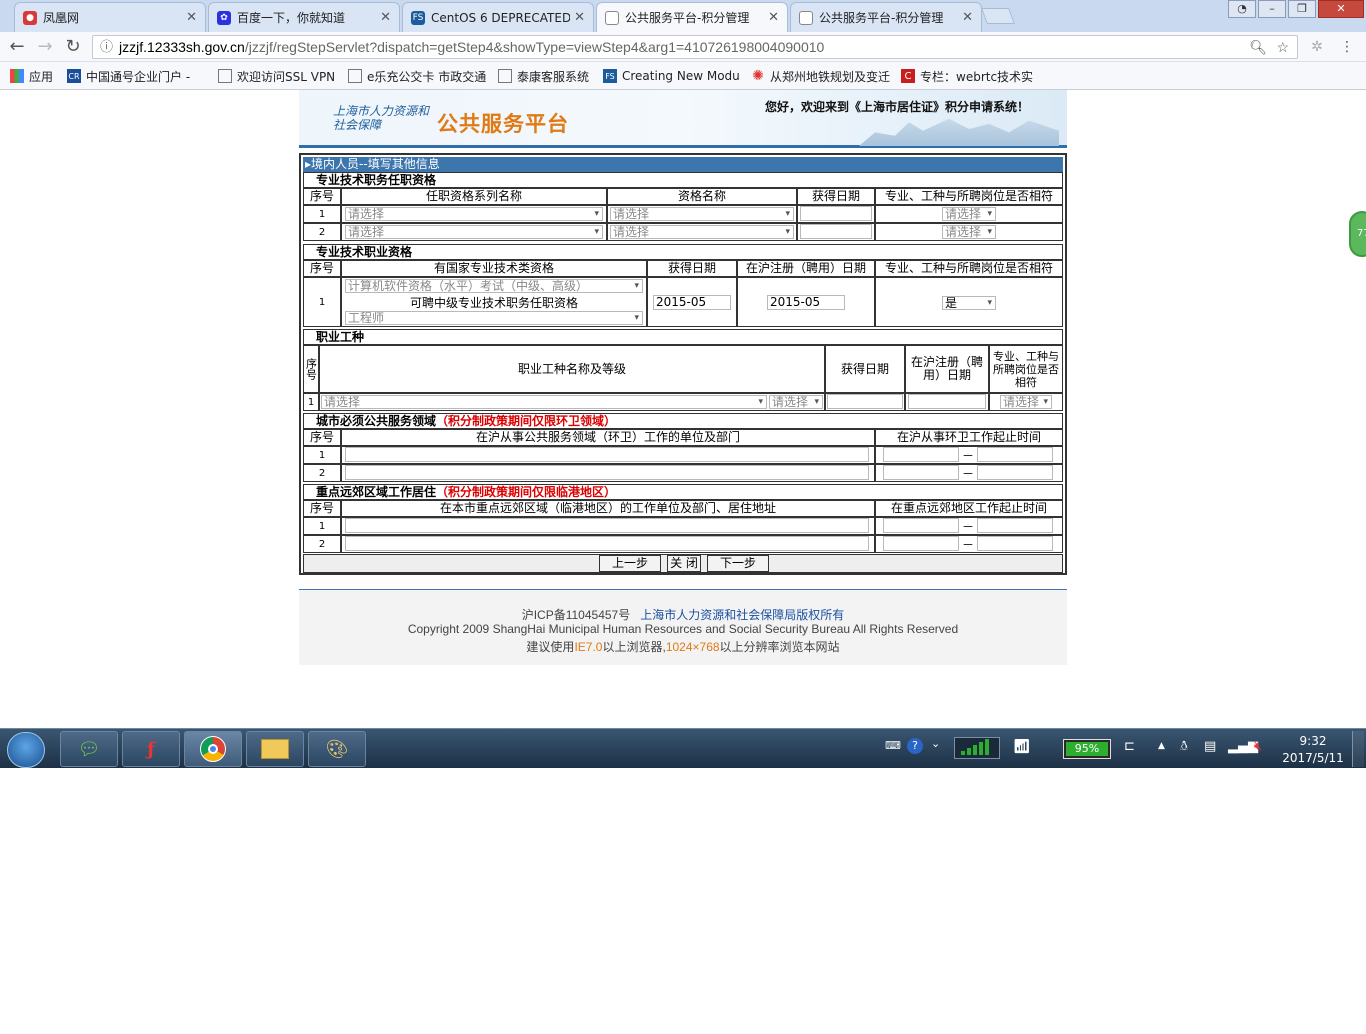  Describe the element at coordinates (1357, 234) in the screenshot. I see `floating-badge: 77` at that location.